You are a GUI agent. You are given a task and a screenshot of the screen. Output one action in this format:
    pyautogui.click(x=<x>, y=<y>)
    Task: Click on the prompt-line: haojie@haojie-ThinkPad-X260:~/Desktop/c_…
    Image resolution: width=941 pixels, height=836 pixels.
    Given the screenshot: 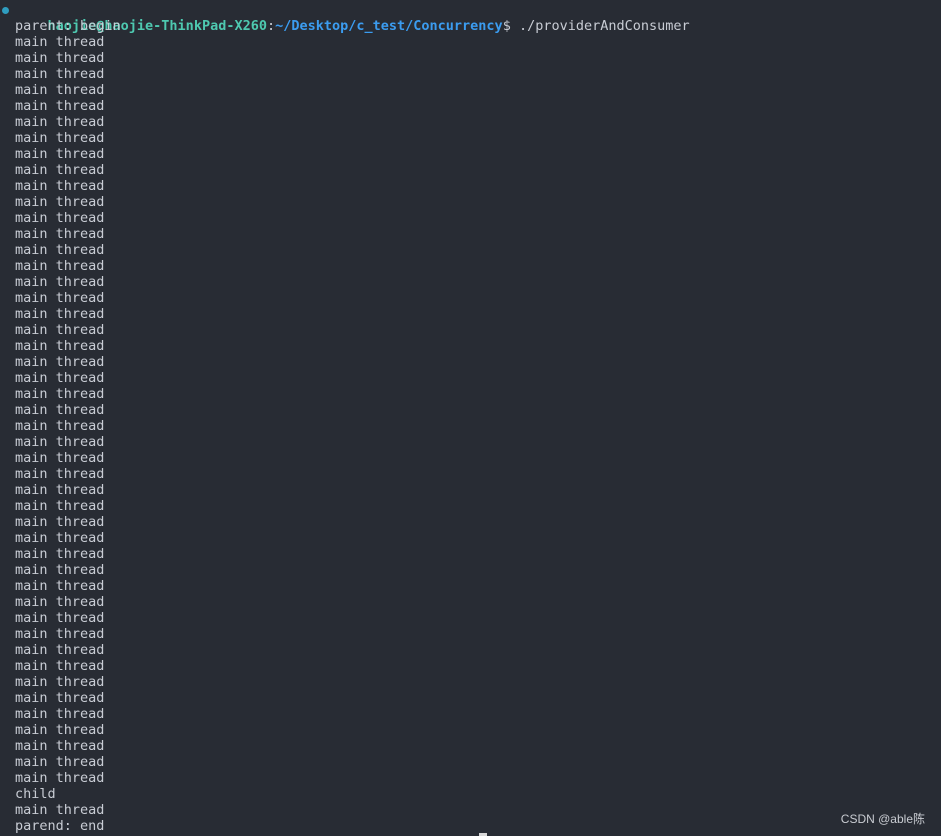 What is the action you would take?
    pyautogui.click(x=470, y=18)
    